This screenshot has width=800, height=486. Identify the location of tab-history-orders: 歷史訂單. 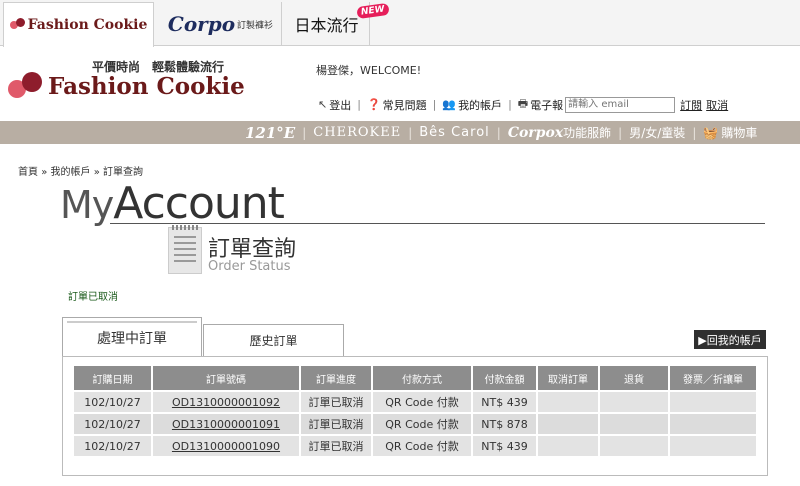
(273, 340).